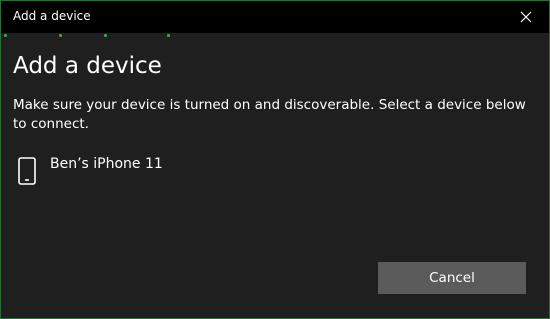 This screenshot has height=319, width=550. What do you see at coordinates (452, 278) in the screenshot?
I see `cancel-button: Cancel` at bounding box center [452, 278].